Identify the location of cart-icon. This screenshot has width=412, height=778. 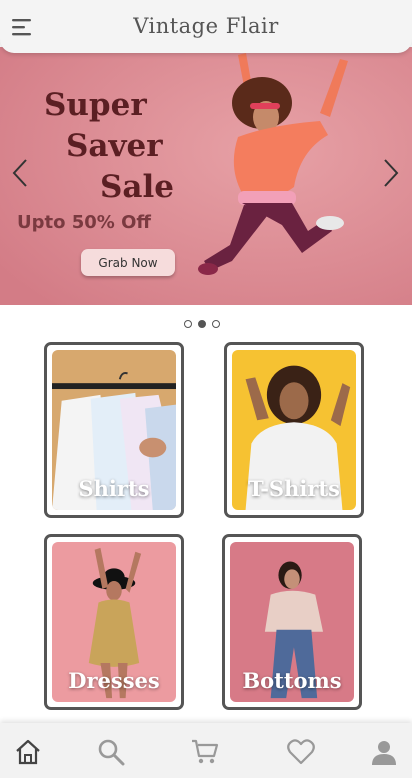
(205, 752).